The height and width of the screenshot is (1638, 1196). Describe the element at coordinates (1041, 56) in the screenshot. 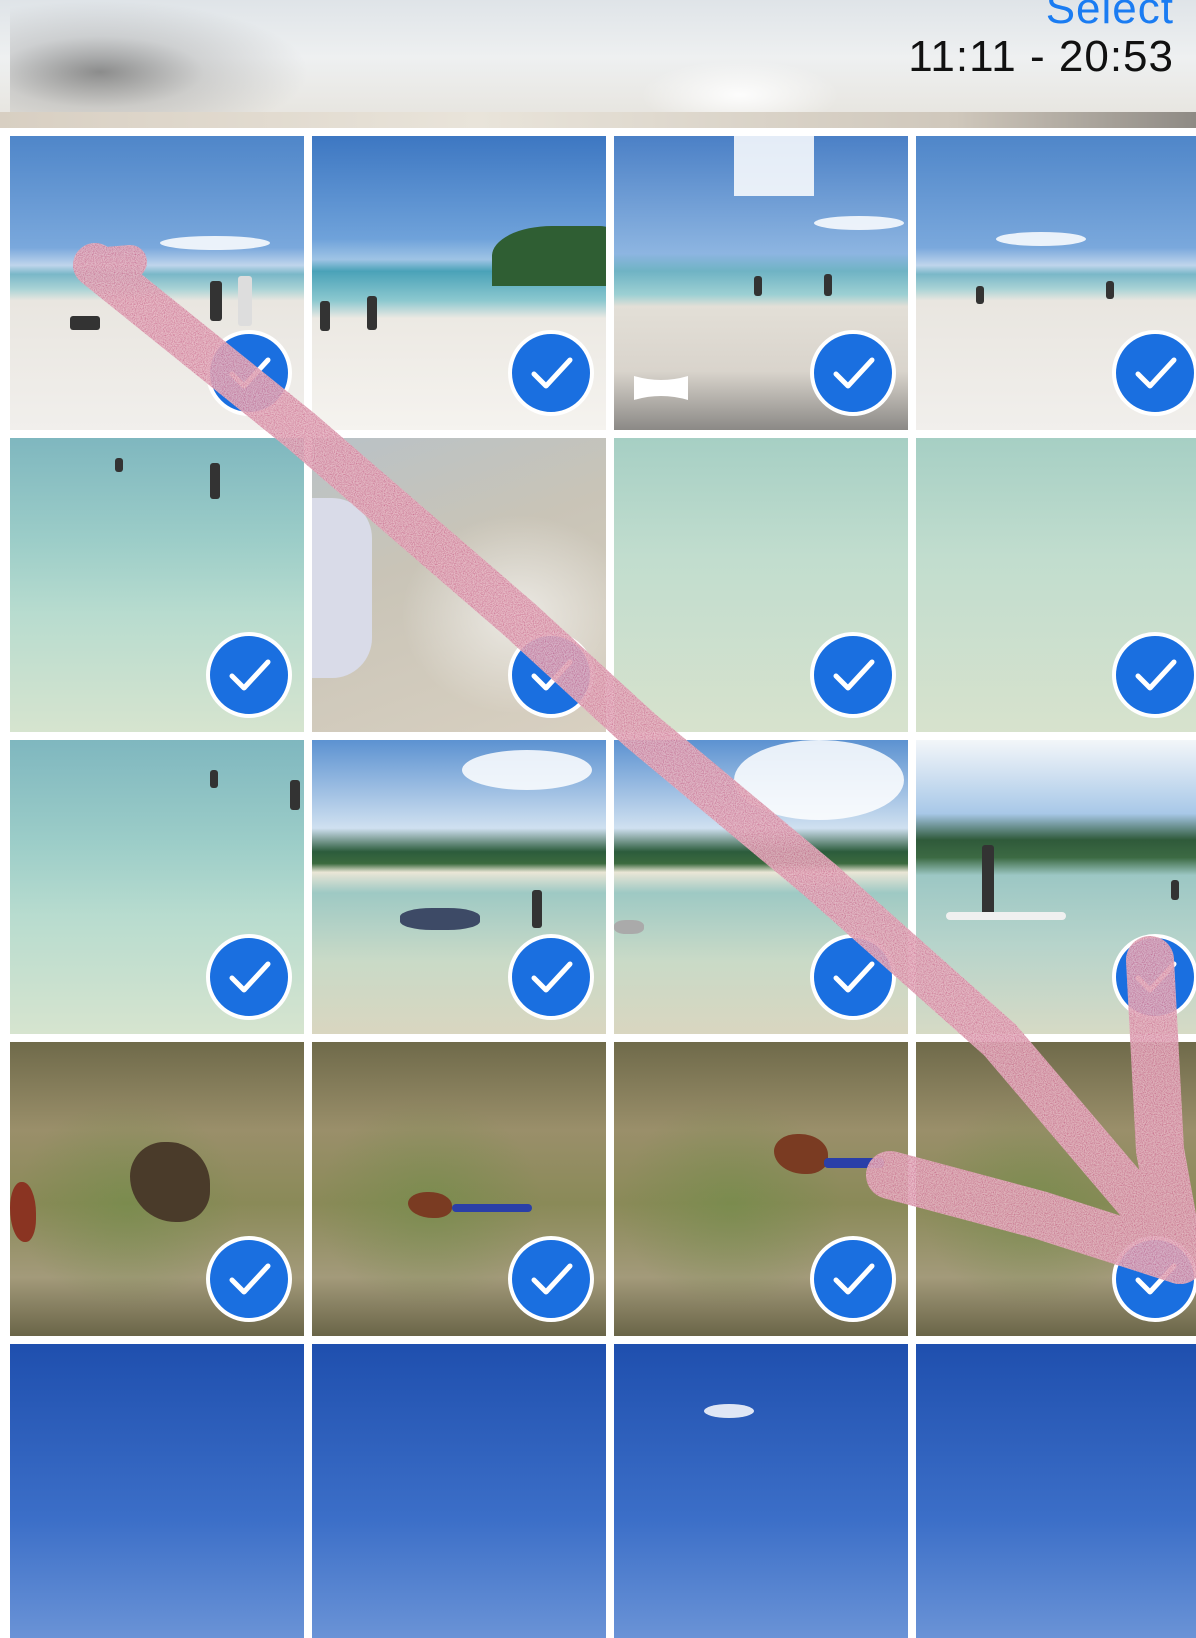

I see `time-range-label: 11:11 - 20:53` at that location.